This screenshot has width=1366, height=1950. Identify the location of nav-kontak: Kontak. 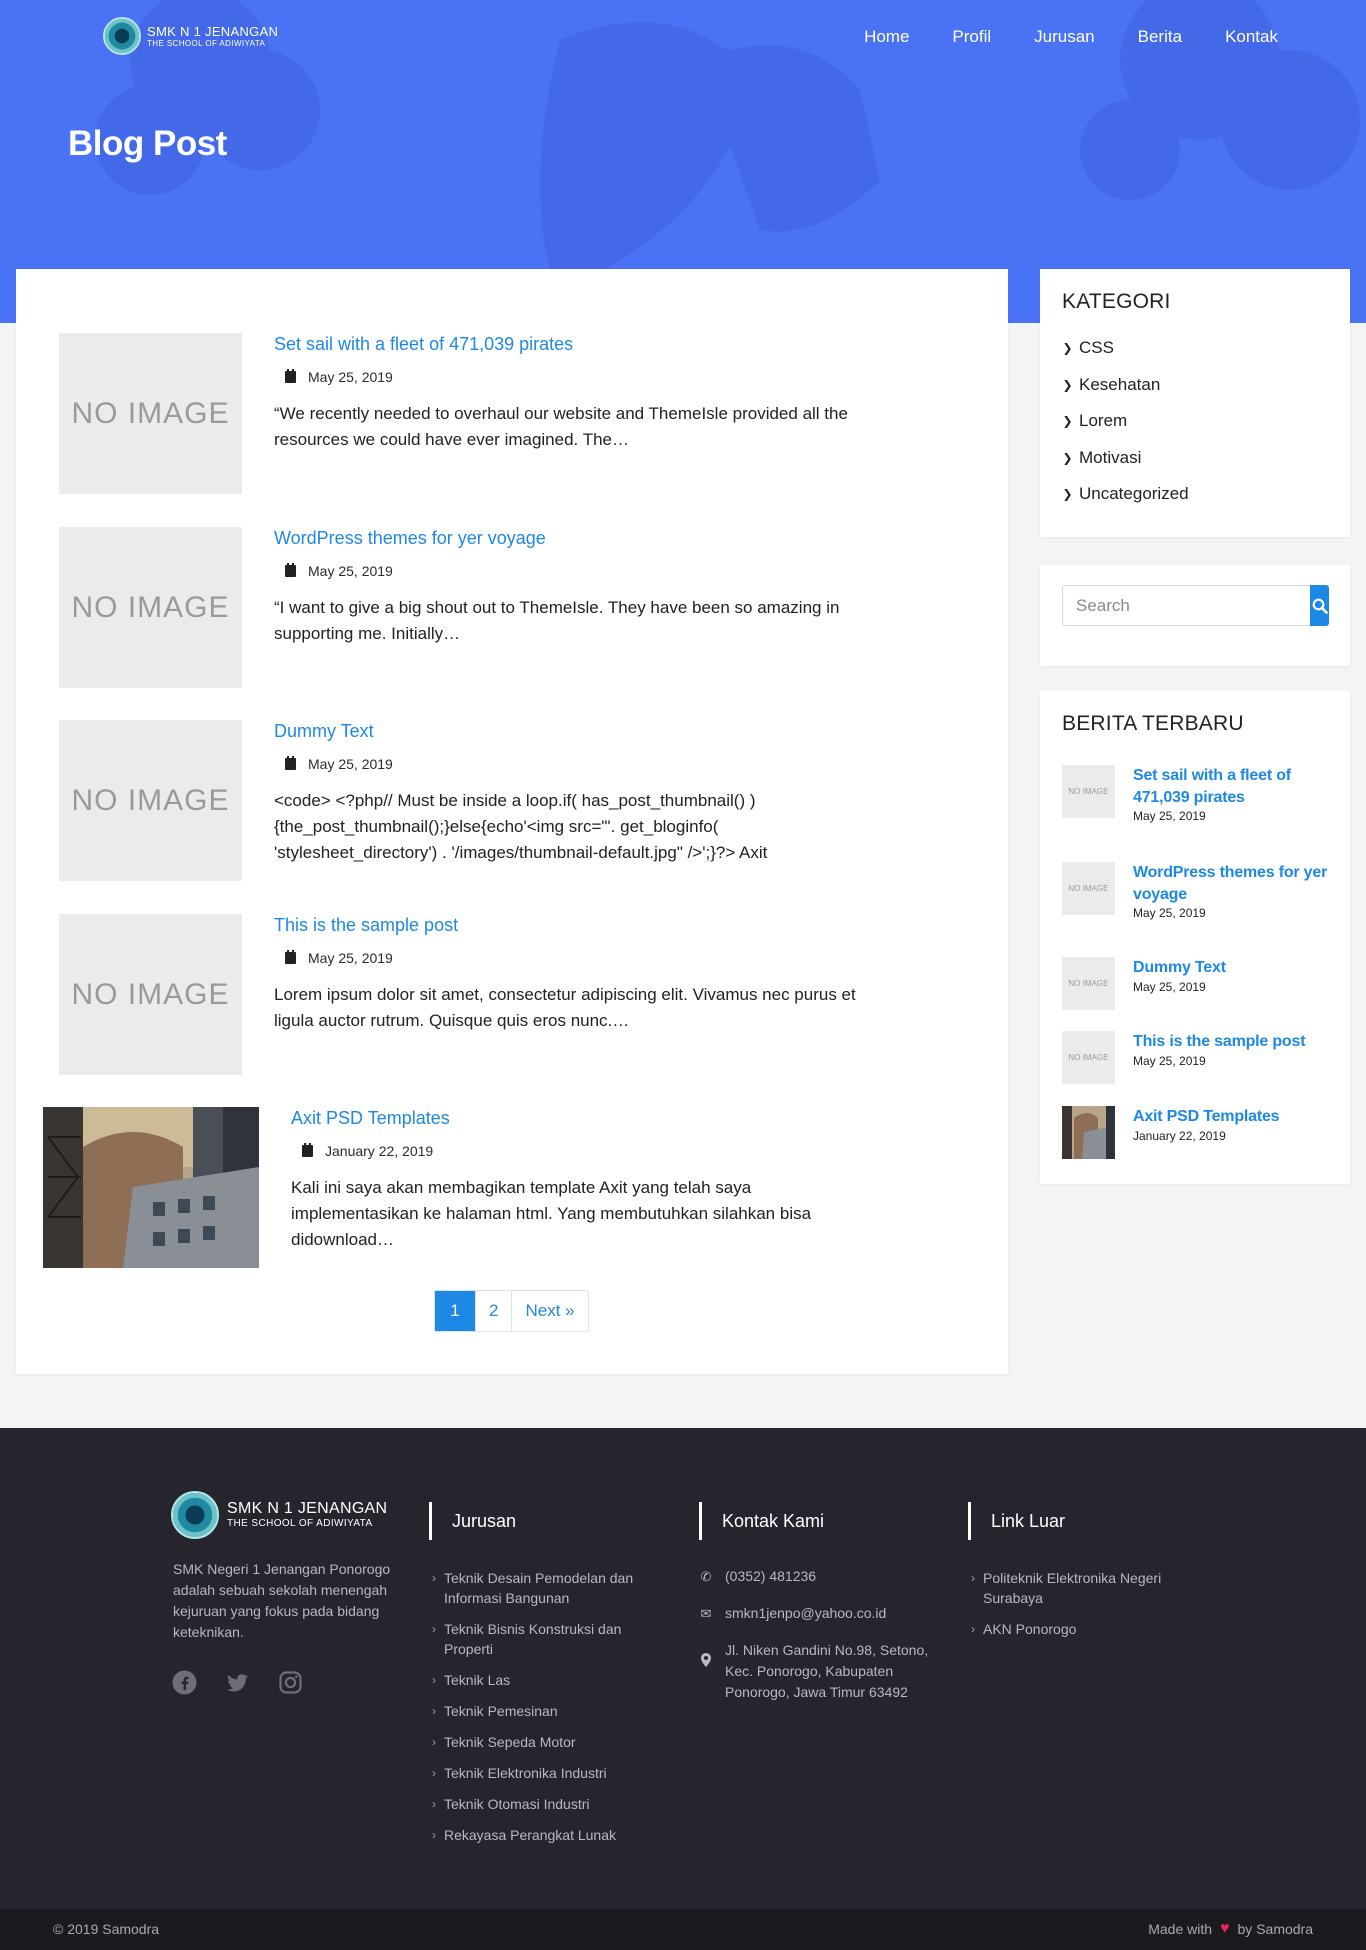
(1251, 37).